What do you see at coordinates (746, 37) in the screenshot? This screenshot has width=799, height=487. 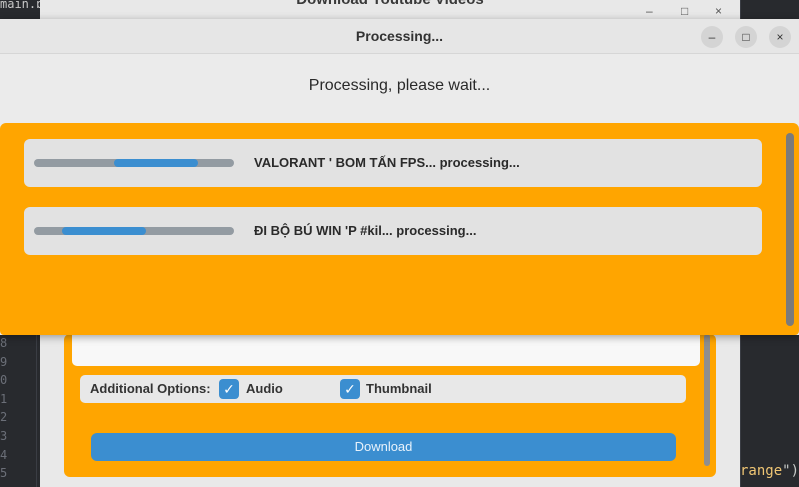 I see `maximize-button: □` at bounding box center [746, 37].